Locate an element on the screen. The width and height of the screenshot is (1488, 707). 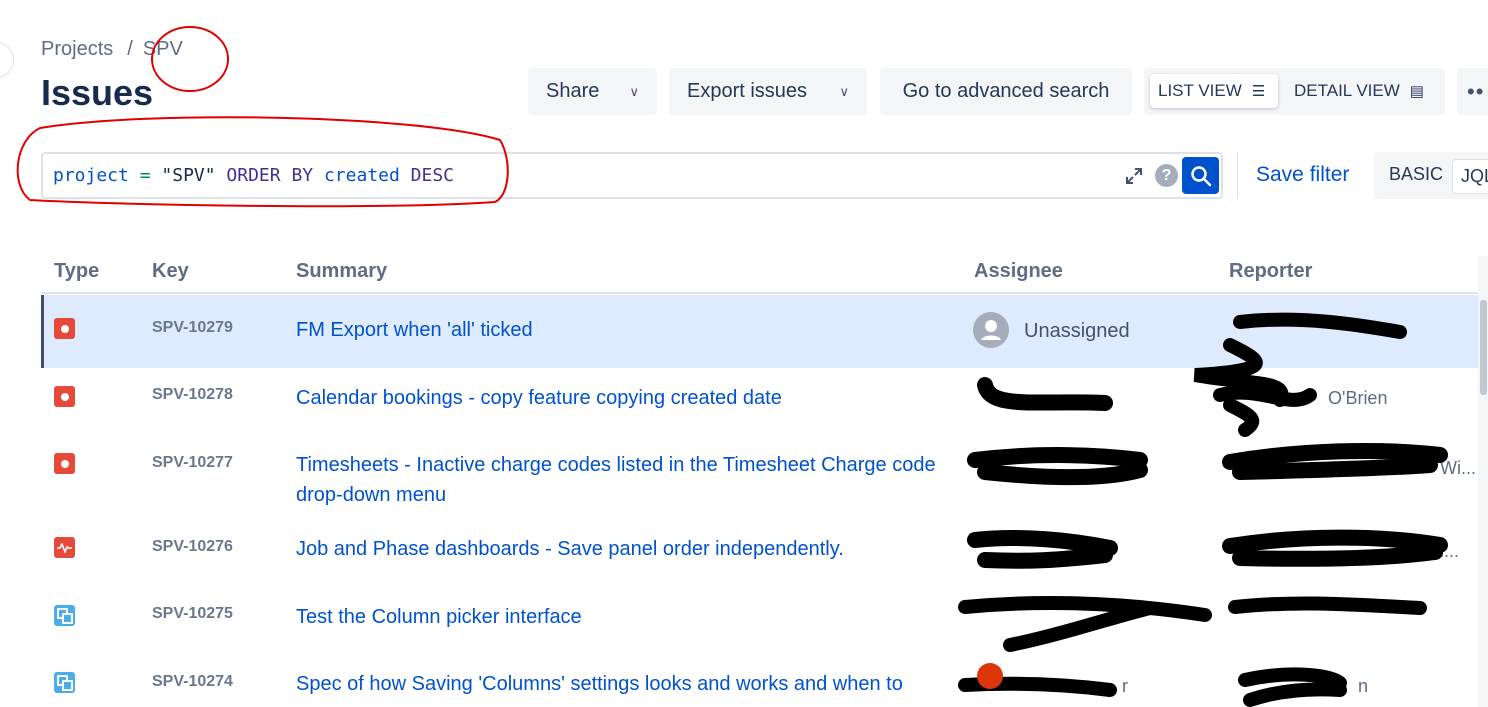
detail-view-button: DETAIL VIEW ▤ is located at coordinates (1361, 91).